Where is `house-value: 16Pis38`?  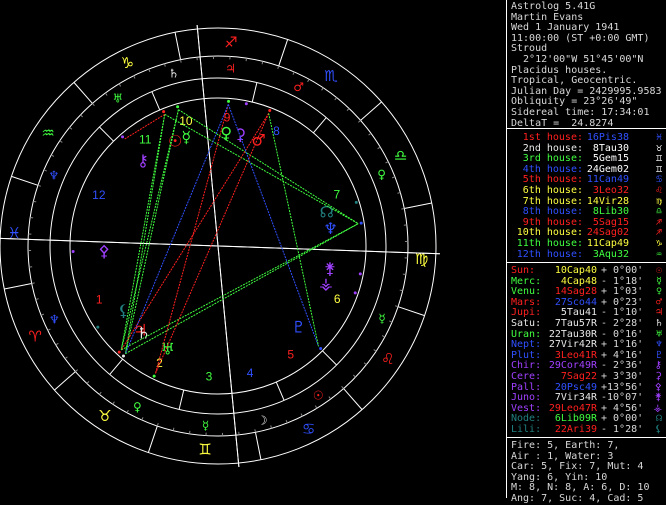 house-value: 16Pis38 is located at coordinates (606, 138).